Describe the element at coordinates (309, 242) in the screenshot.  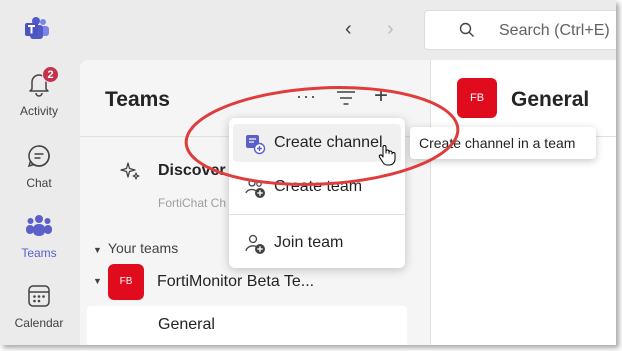
I see `menu-label-join-team: Join team` at that location.